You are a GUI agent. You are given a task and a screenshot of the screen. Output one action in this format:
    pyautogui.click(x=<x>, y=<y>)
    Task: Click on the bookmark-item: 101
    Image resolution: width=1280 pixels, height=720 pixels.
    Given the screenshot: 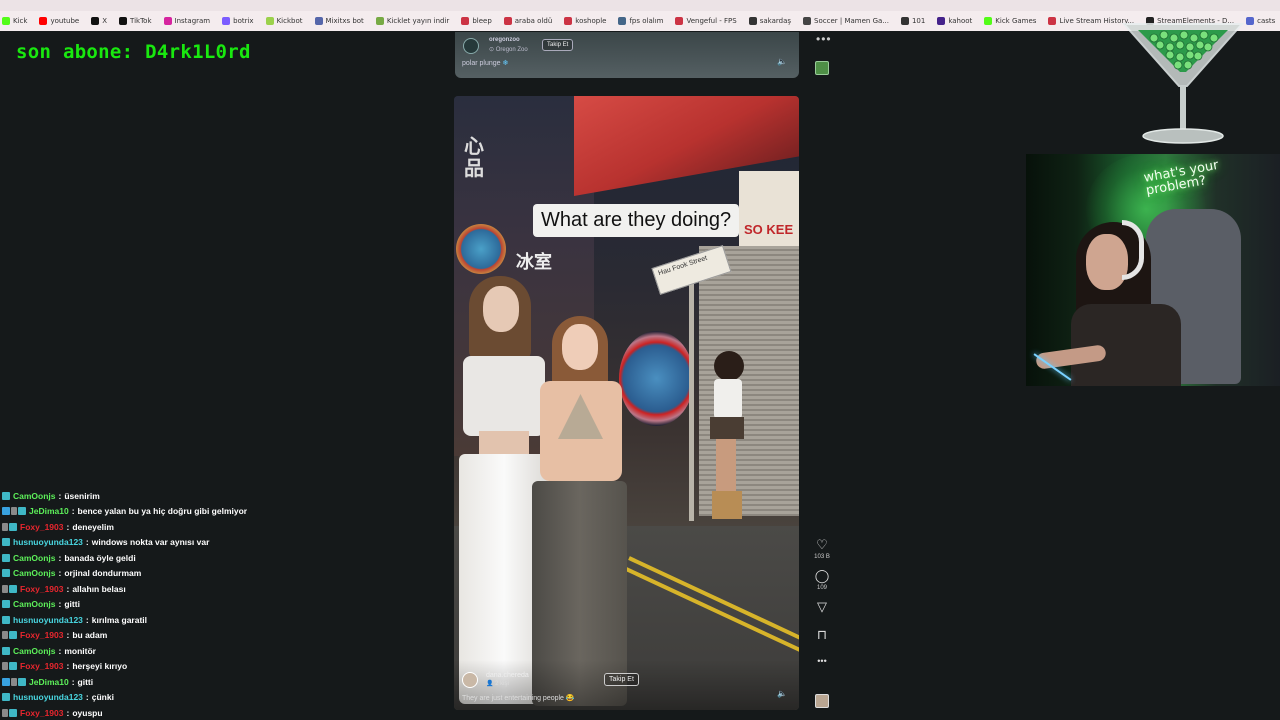 What is the action you would take?
    pyautogui.click(x=913, y=21)
    